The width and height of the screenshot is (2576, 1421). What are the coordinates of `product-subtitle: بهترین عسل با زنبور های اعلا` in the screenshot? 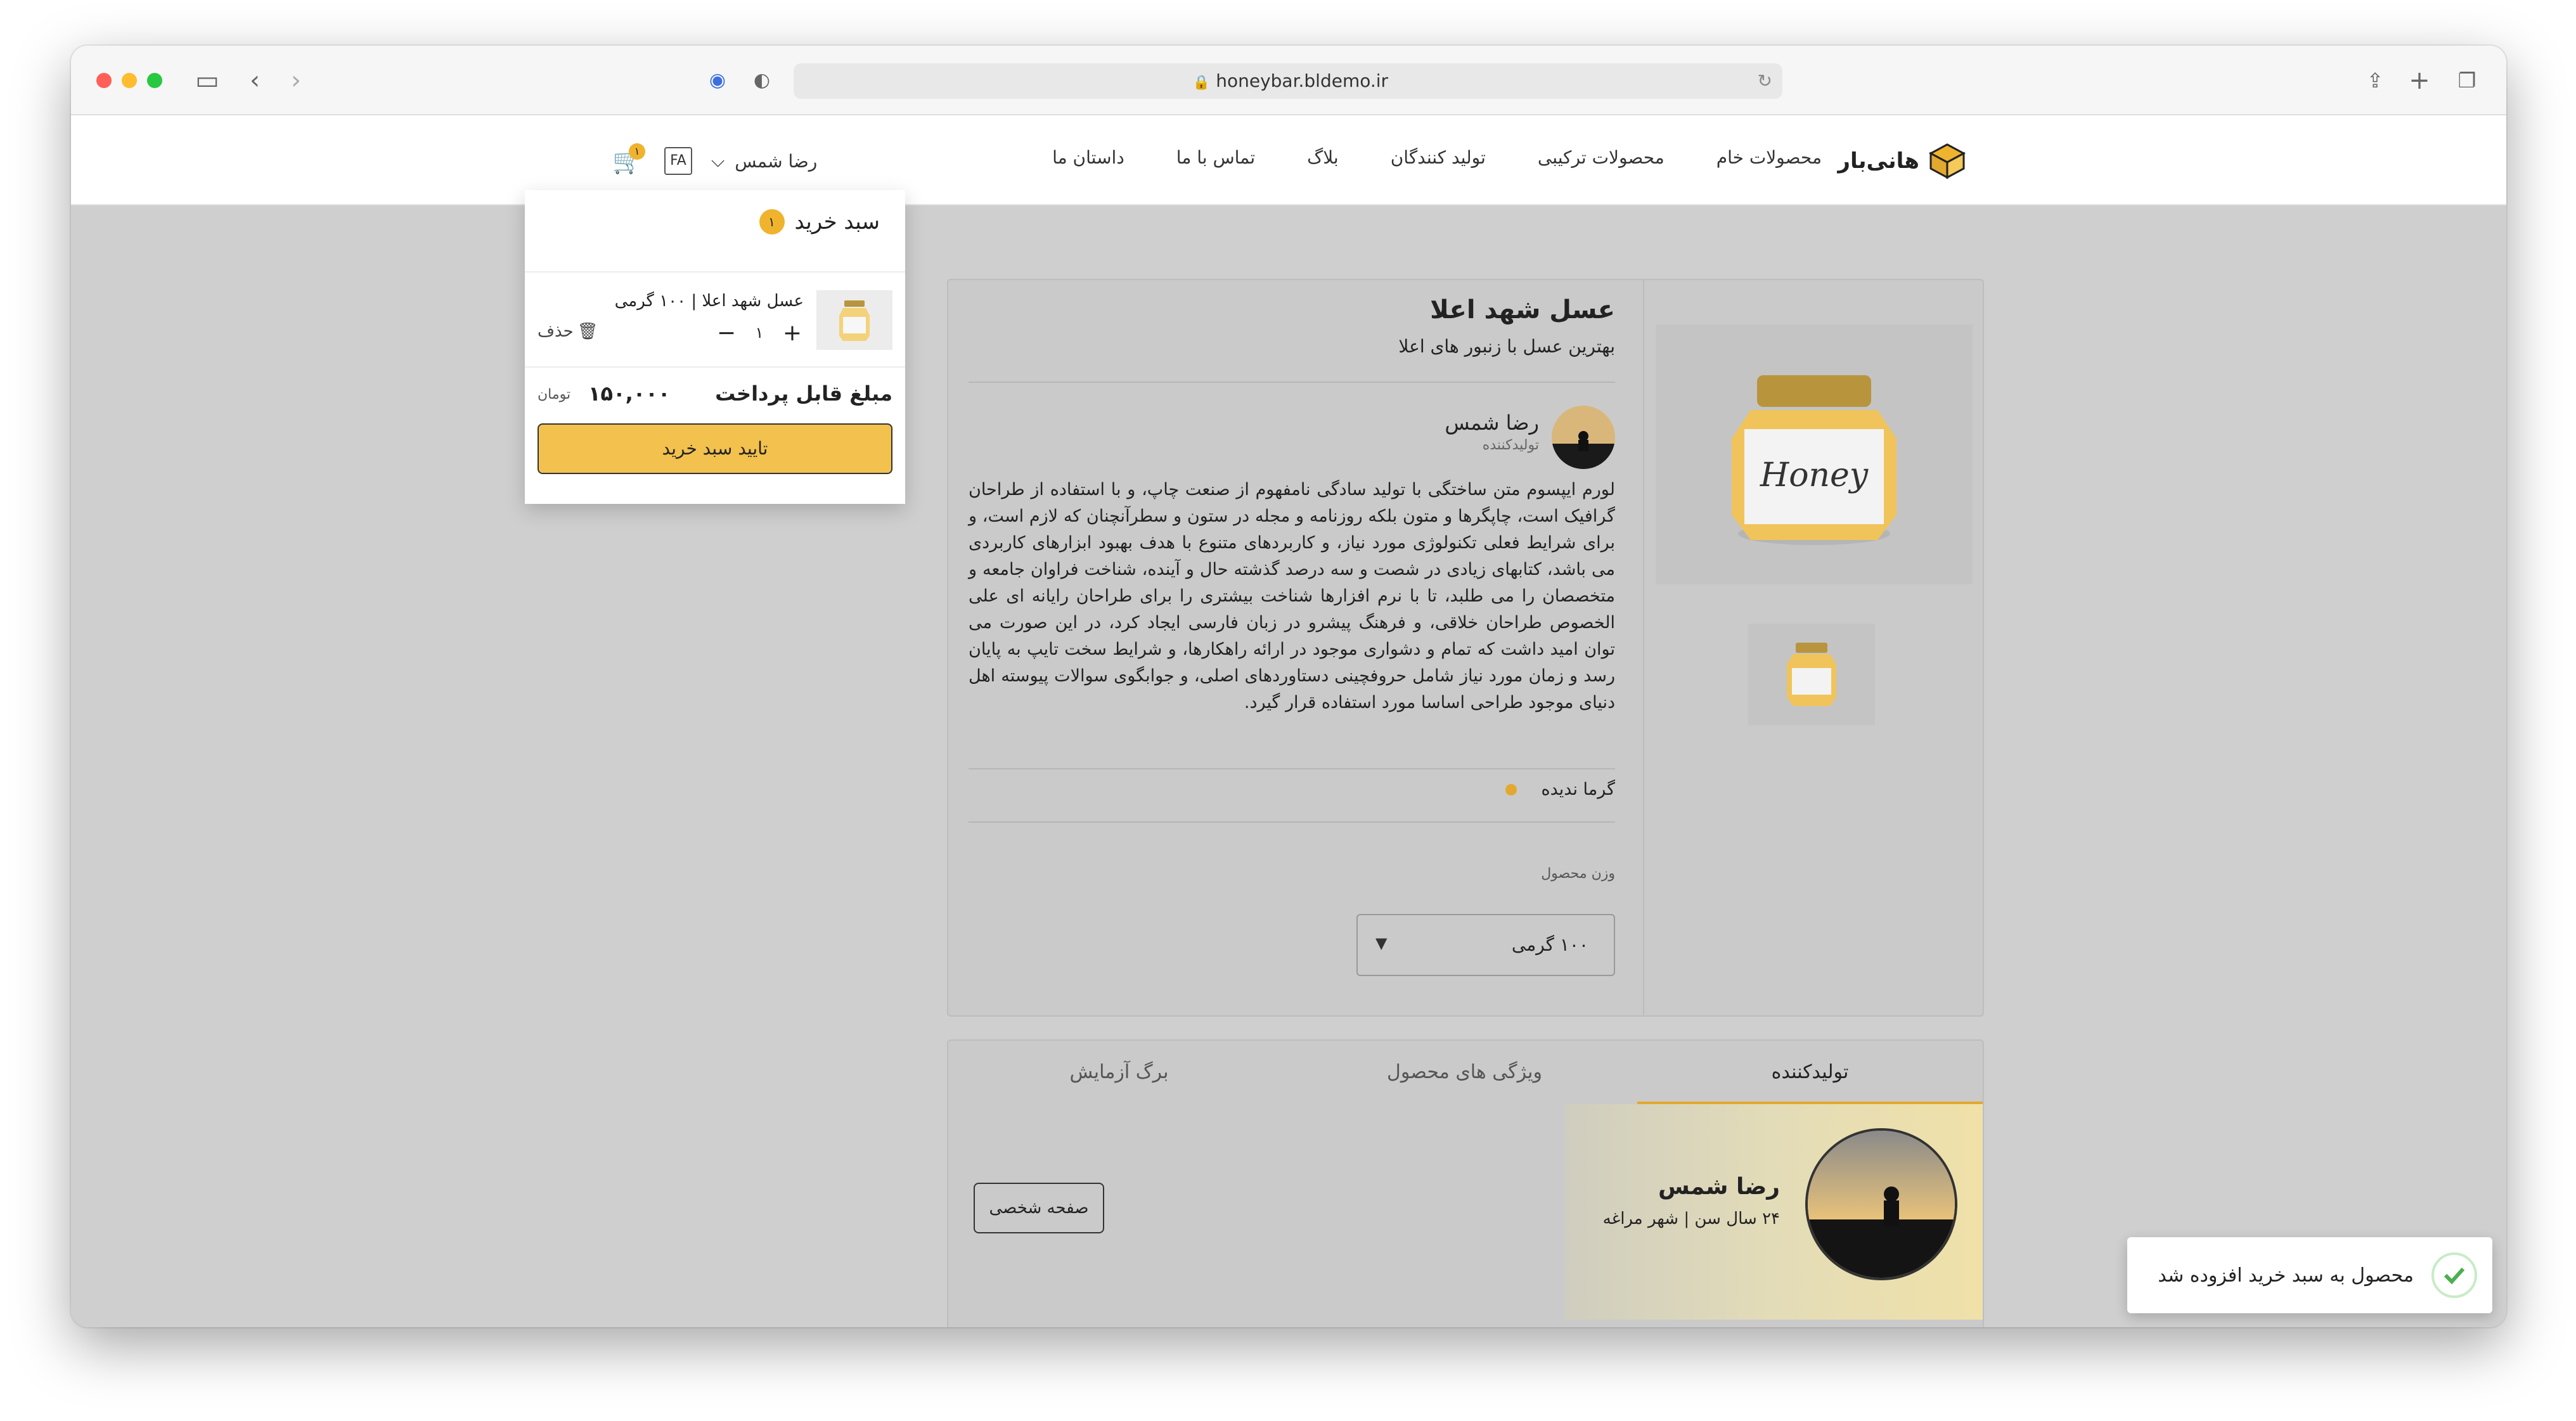 It's located at (1506, 346).